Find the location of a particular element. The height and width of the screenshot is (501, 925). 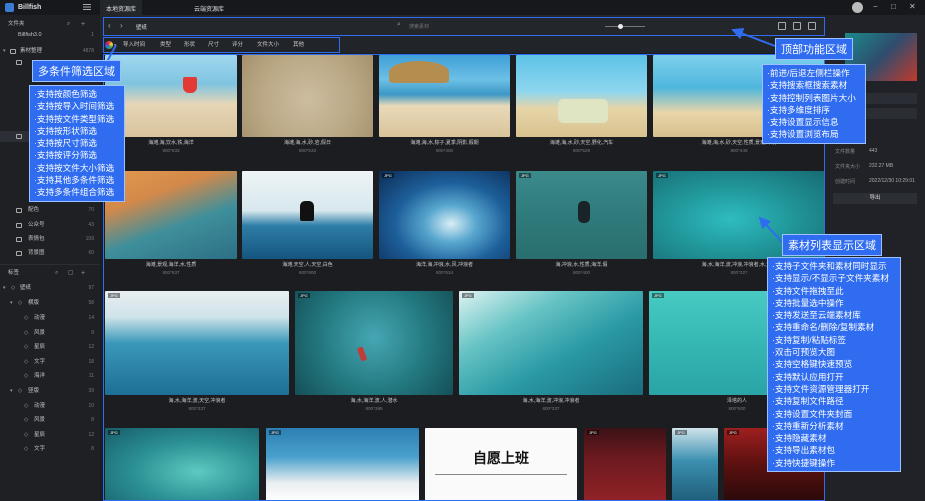

callout-item: ·支持快捷键操作 is located at coordinates (804, 462).